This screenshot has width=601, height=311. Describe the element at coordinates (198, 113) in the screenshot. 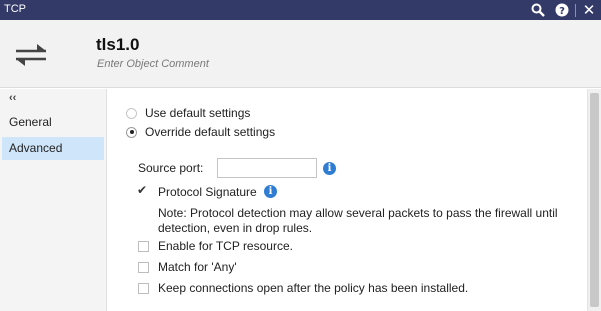

I see `radio-label: Use default settings` at that location.